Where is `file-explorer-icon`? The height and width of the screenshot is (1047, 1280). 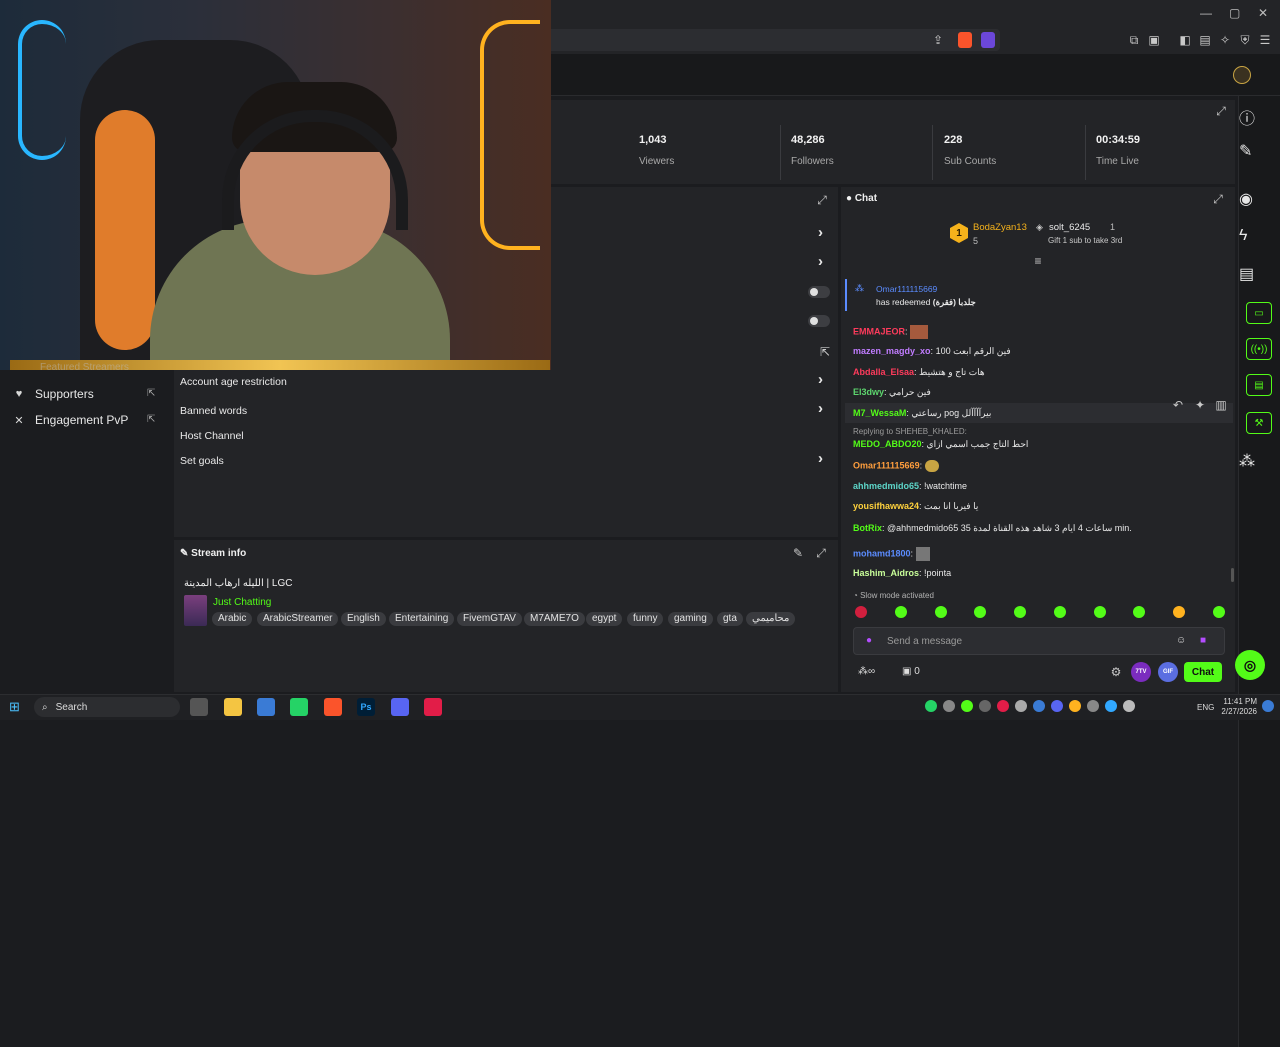 file-explorer-icon is located at coordinates (233, 707).